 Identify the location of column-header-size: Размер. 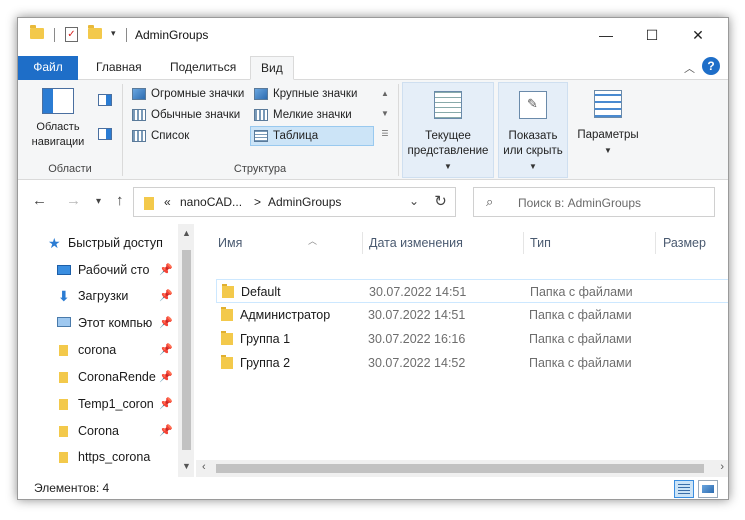
(684, 243).